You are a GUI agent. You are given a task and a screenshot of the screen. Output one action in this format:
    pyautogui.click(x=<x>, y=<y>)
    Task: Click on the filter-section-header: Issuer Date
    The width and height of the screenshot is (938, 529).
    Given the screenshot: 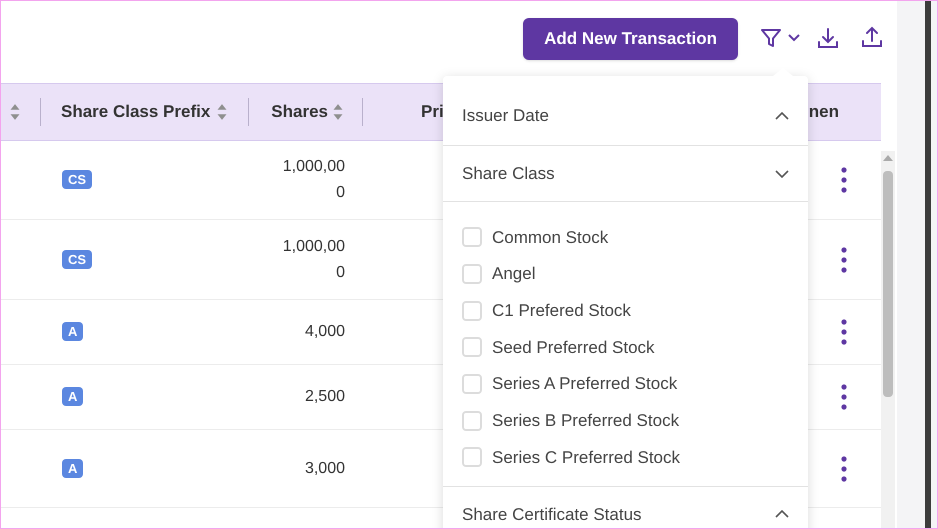 What is the action you would take?
    pyautogui.click(x=625, y=111)
    